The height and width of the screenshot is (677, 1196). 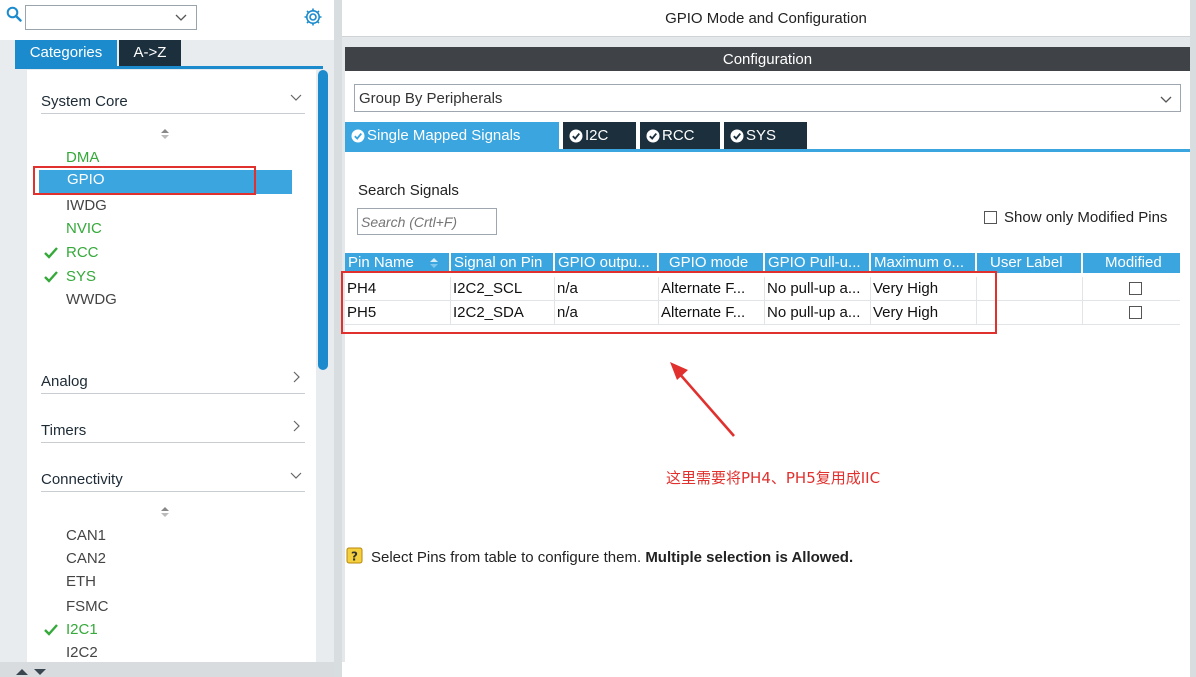 I want to click on search-signals-label: Search Signals, so click(x=408, y=190).